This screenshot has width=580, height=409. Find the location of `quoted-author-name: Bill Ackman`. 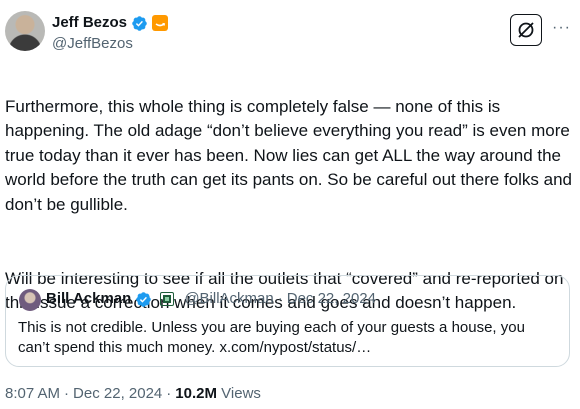

quoted-author-name: Bill Ackman is located at coordinates (88, 299).